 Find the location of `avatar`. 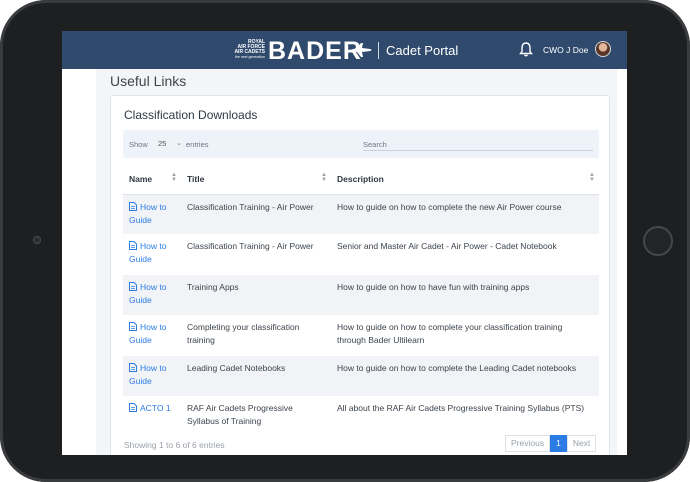

avatar is located at coordinates (603, 49).